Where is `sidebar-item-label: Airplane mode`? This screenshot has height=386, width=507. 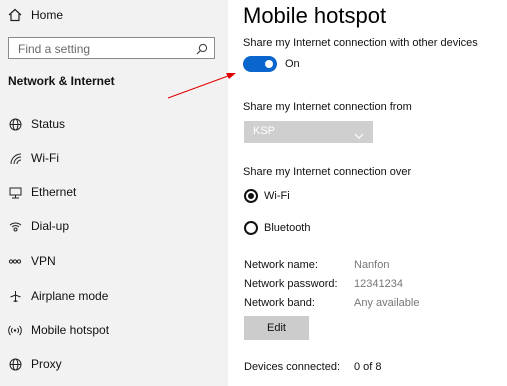
sidebar-item-label: Airplane mode is located at coordinates (70, 296).